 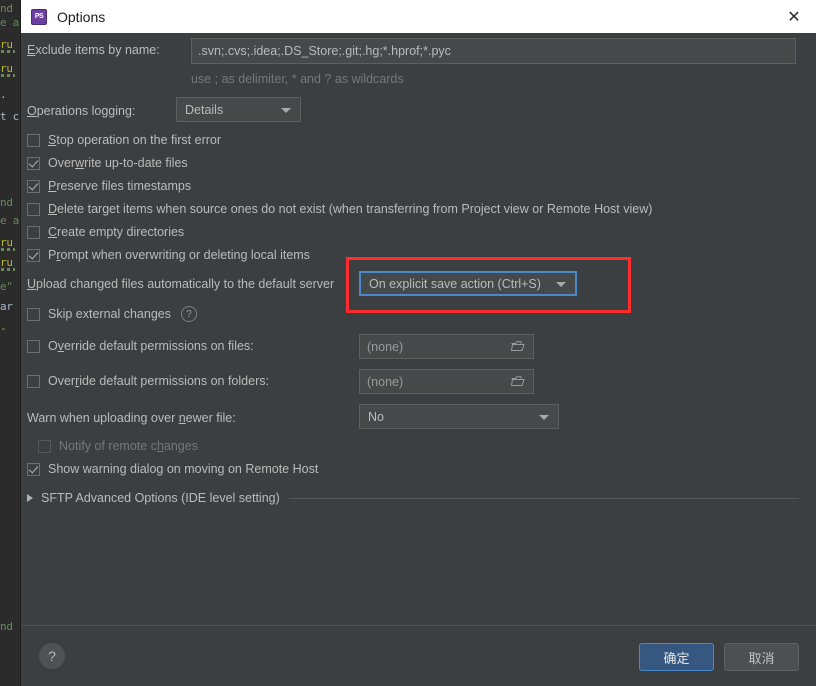 What do you see at coordinates (385, 381) in the screenshot?
I see `override-permissions-folders-value: (none)` at bounding box center [385, 381].